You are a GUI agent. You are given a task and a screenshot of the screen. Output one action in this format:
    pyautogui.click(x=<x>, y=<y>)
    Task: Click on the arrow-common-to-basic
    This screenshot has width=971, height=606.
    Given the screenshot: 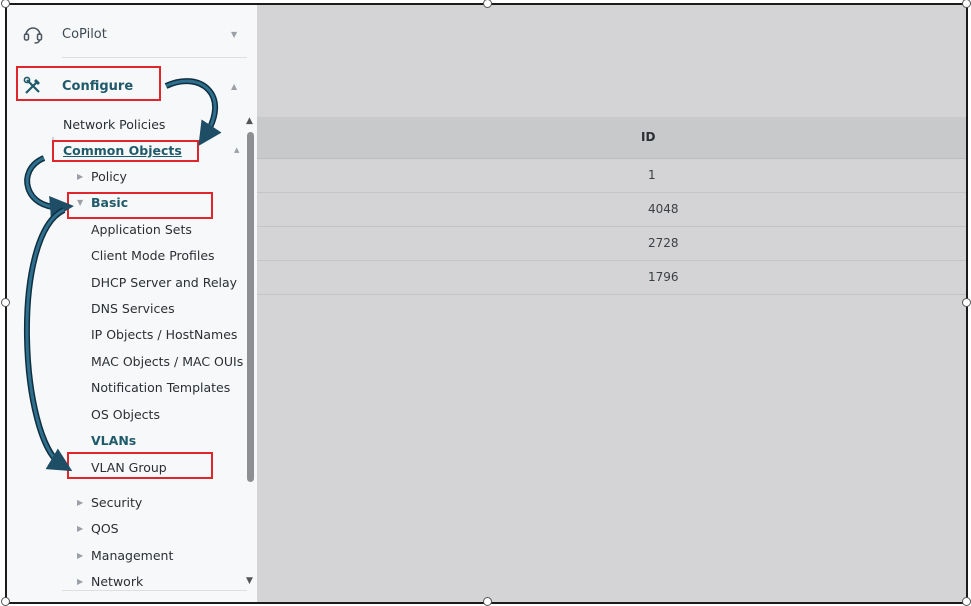 What is the action you would take?
    pyautogui.click(x=49, y=187)
    